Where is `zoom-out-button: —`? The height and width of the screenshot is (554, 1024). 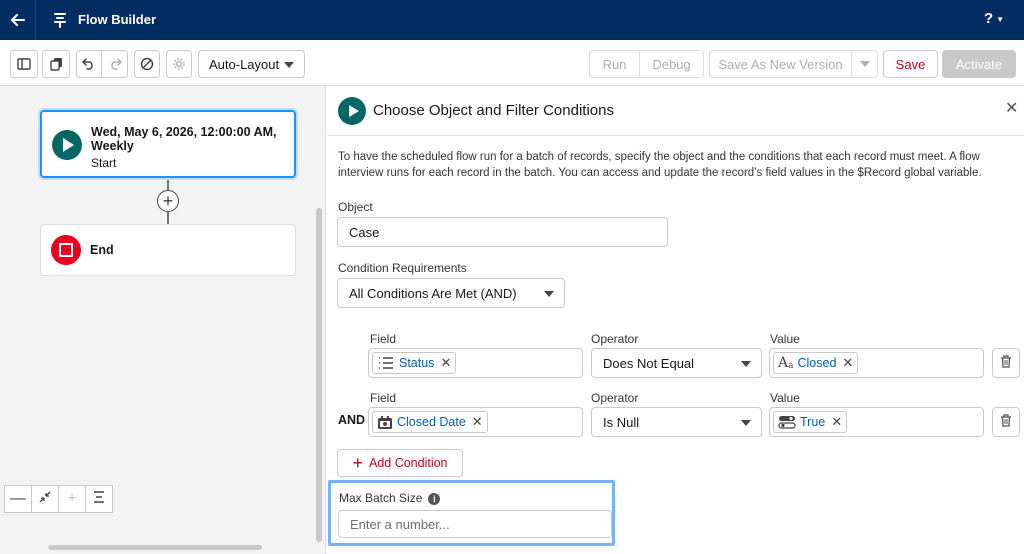
zoom-out-button: — is located at coordinates (18, 499).